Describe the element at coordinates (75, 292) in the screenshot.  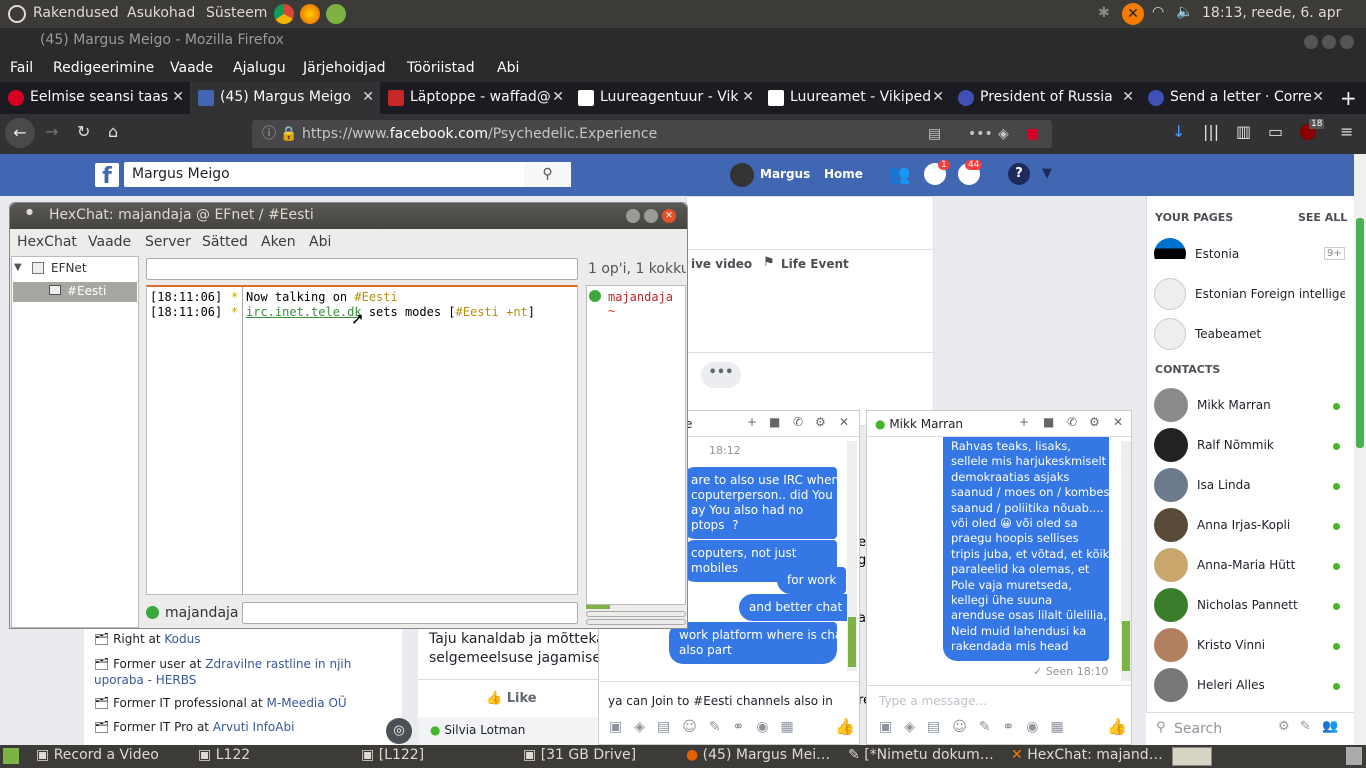
I see `channel-item-eesti: #Eesti` at that location.